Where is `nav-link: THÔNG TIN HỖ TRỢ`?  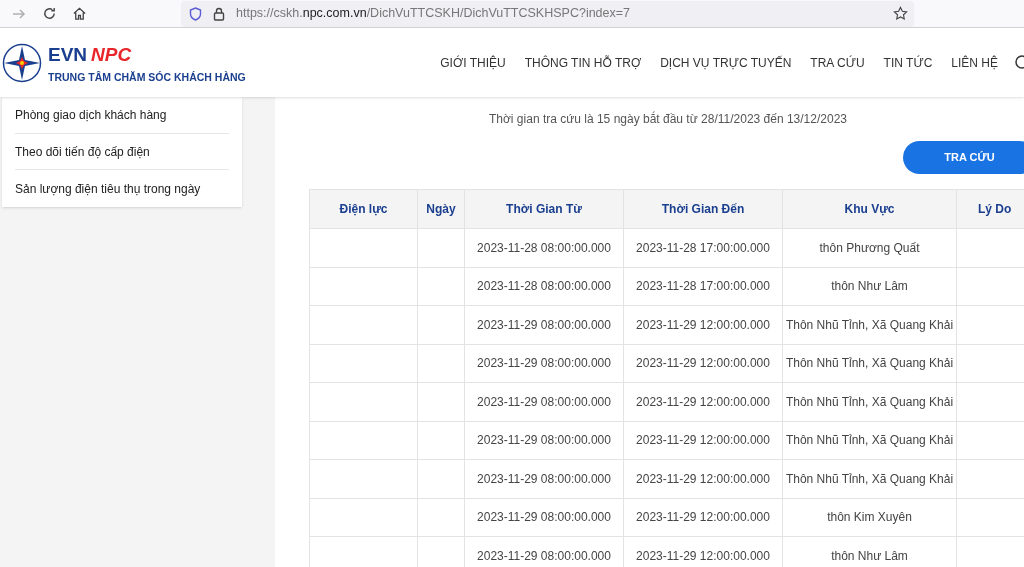
nav-link: THÔNG TIN HỖ TRỢ is located at coordinates (583, 62).